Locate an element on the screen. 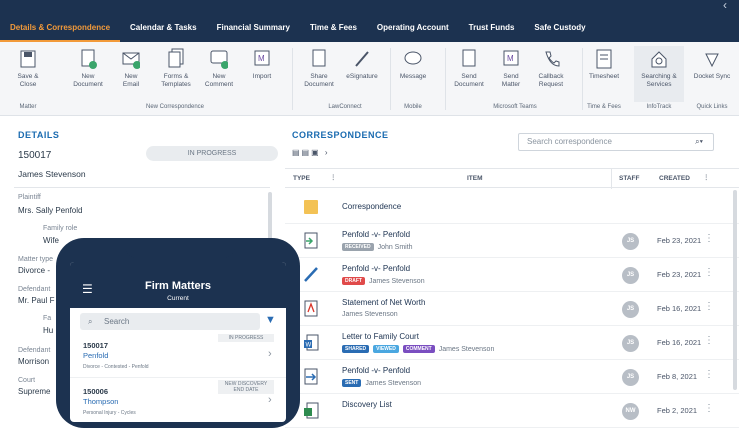  item-author: John Smith is located at coordinates (395, 247).